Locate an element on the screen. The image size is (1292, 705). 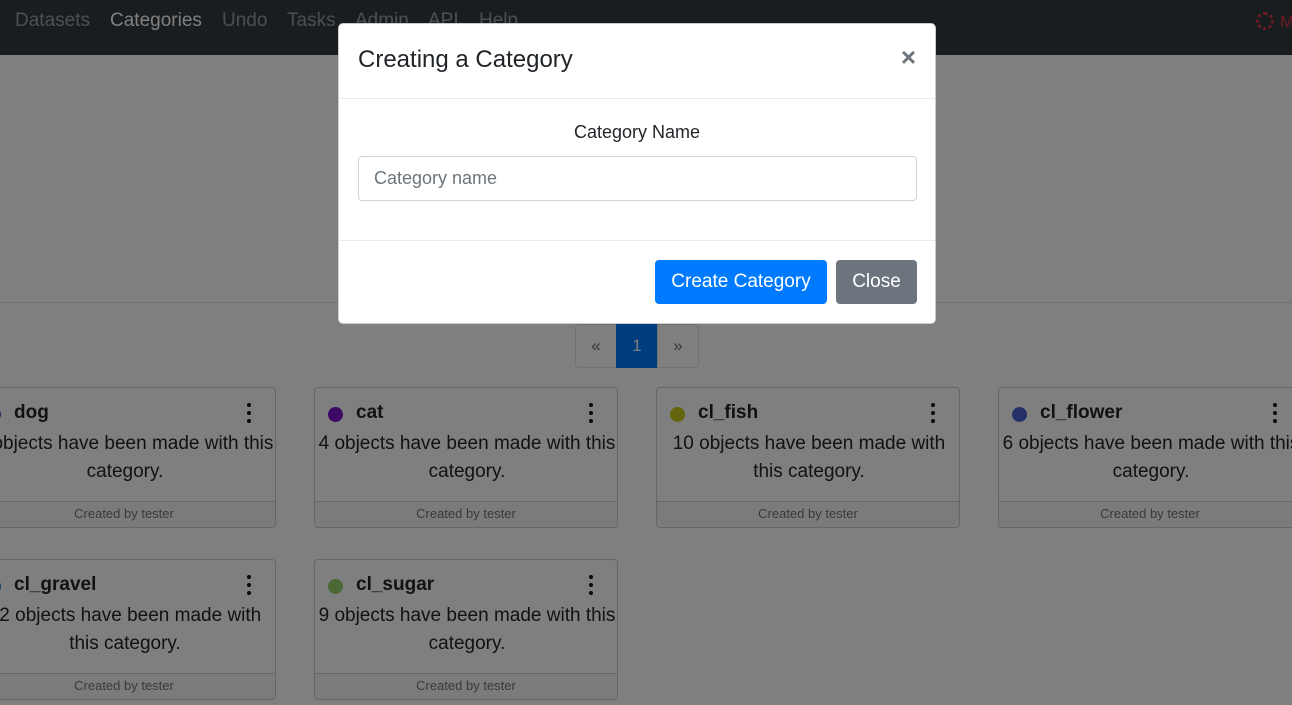
modal-title: Creating a Category is located at coordinates (465, 59).